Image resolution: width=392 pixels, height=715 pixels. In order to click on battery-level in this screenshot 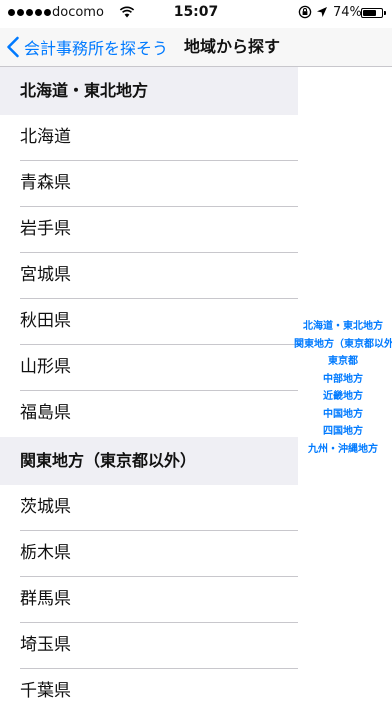, I will do `click(370, 13)`.